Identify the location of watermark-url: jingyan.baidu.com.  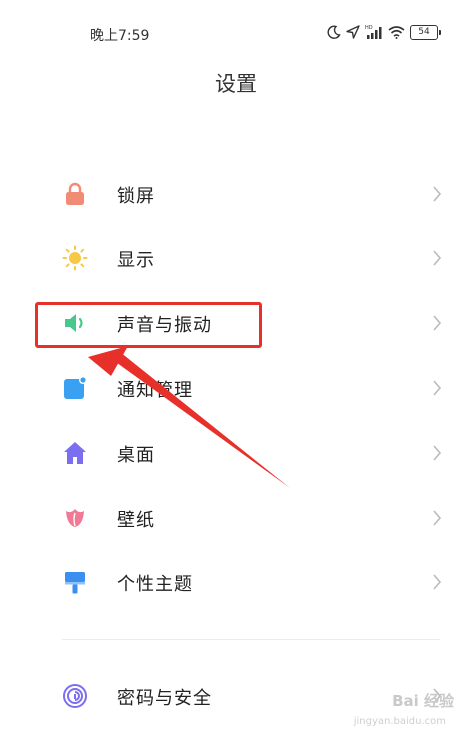
(399, 721).